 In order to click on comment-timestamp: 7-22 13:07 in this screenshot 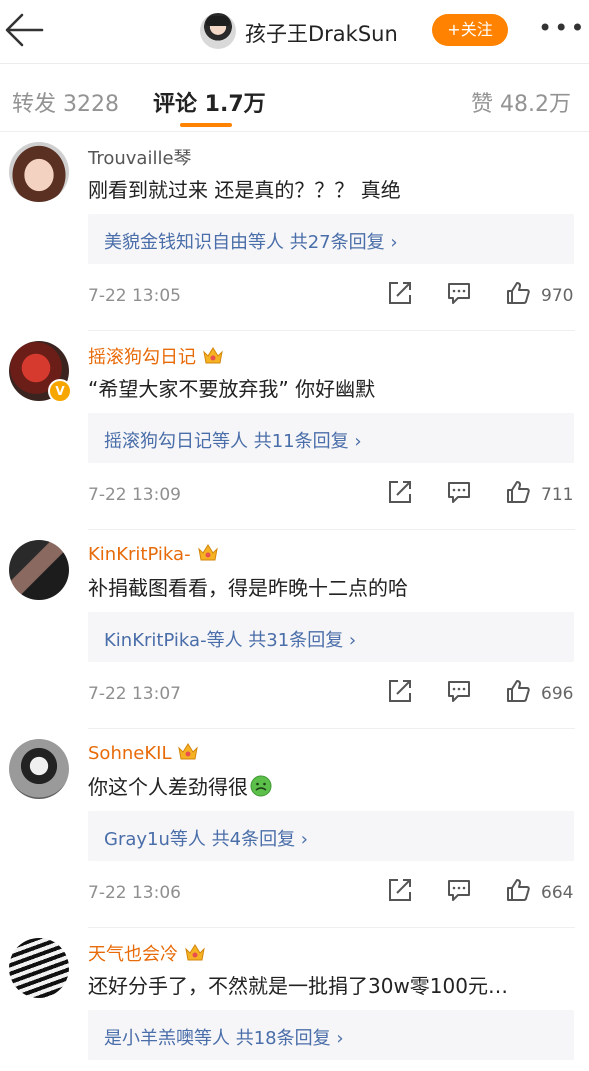, I will do `click(134, 694)`.